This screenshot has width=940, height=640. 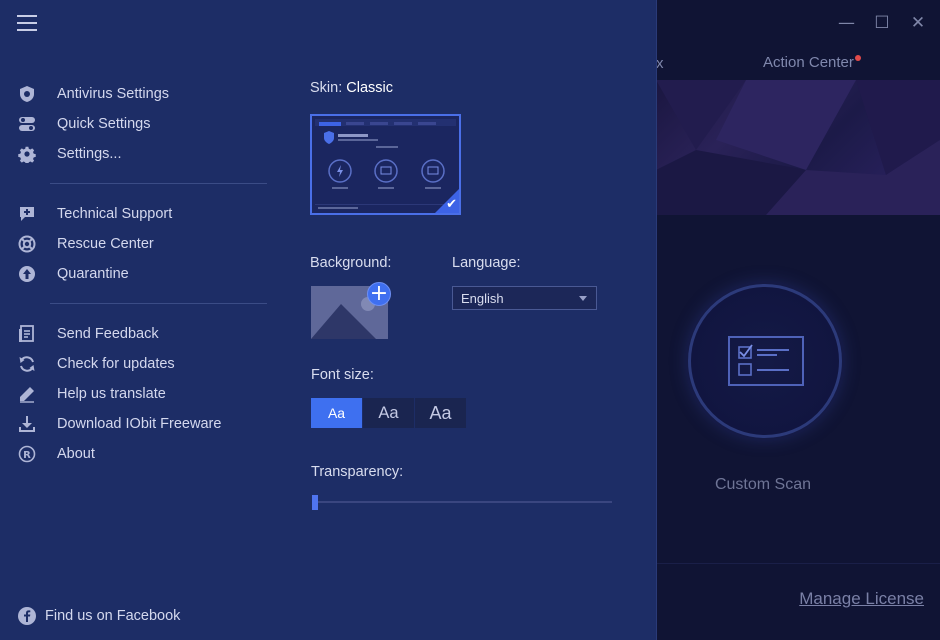 What do you see at coordinates (342, 375) in the screenshot?
I see `font-size-label: Font size:` at bounding box center [342, 375].